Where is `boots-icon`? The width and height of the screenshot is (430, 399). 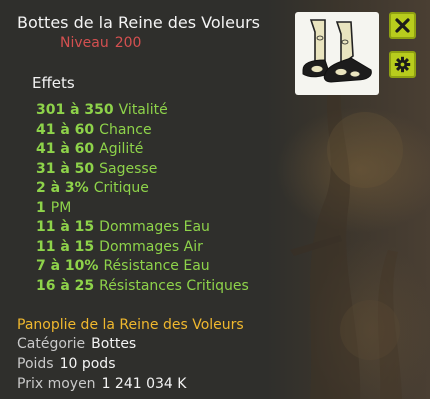
boots-icon is located at coordinates (337, 51).